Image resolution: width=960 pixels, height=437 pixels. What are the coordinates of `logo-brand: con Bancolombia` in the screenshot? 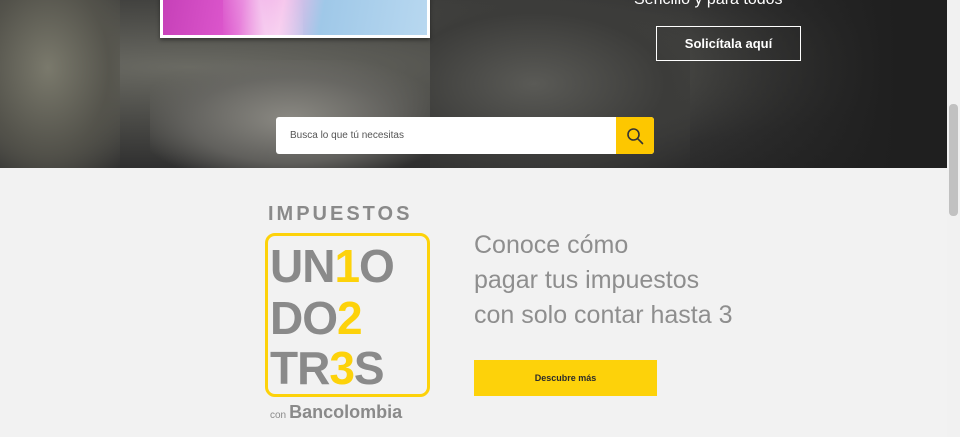 It's located at (336, 412).